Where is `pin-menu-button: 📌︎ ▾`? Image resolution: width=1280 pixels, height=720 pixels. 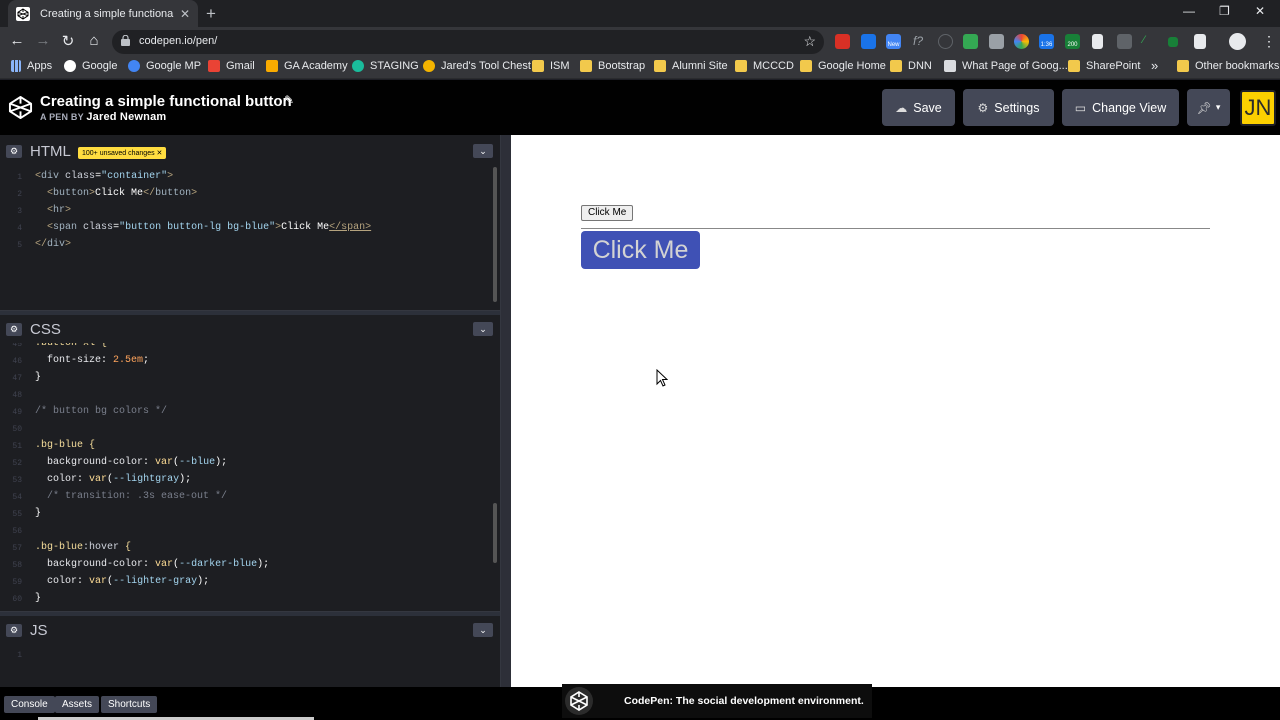 pin-menu-button: 📌︎ ▾ is located at coordinates (1208, 107).